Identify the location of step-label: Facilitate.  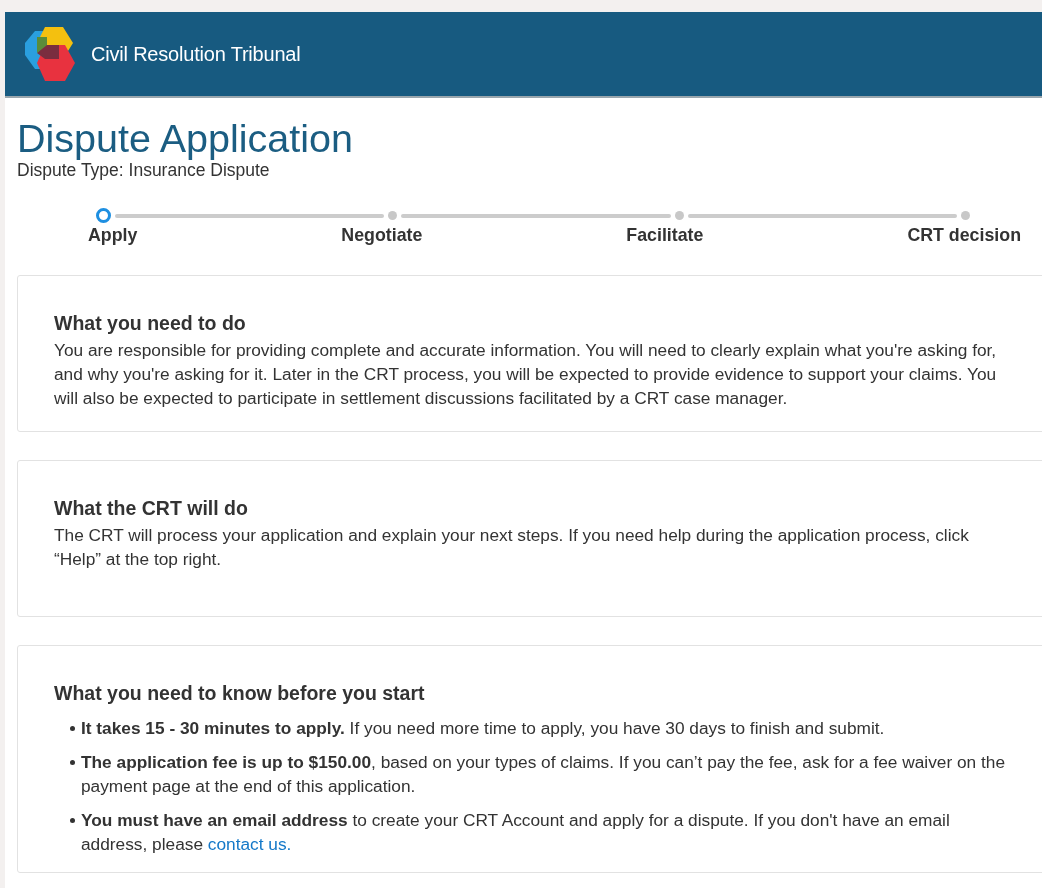
(665, 235).